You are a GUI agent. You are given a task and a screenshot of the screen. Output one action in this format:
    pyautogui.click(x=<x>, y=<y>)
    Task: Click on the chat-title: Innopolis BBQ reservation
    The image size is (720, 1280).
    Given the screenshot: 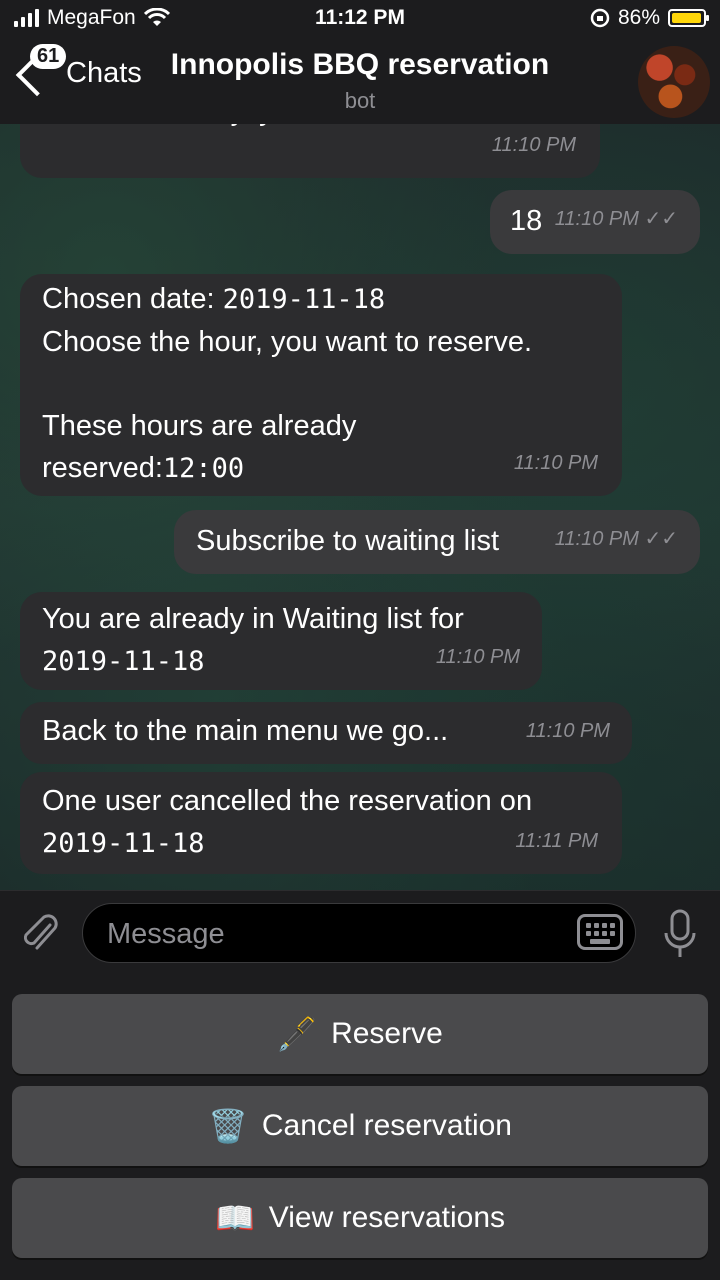 What is the action you would take?
    pyautogui.click(x=360, y=65)
    